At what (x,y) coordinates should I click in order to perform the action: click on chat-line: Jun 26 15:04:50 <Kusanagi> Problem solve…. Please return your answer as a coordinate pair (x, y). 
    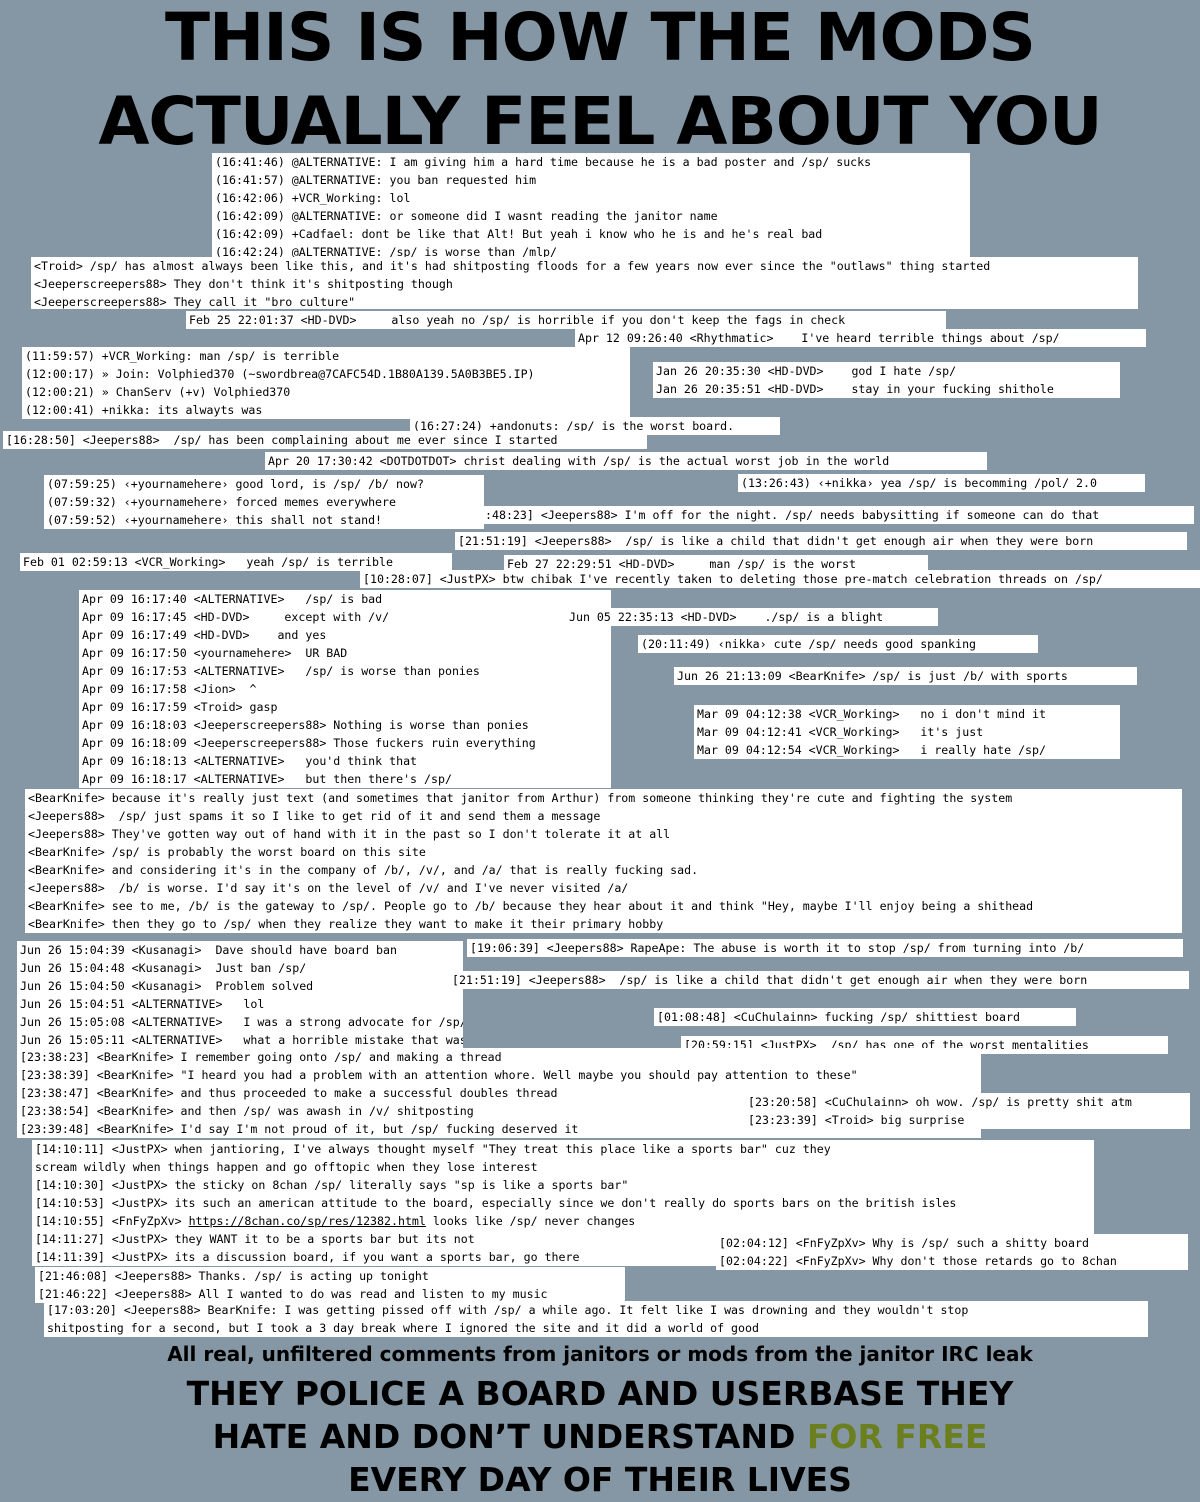
    Looking at the image, I should click on (167, 986).